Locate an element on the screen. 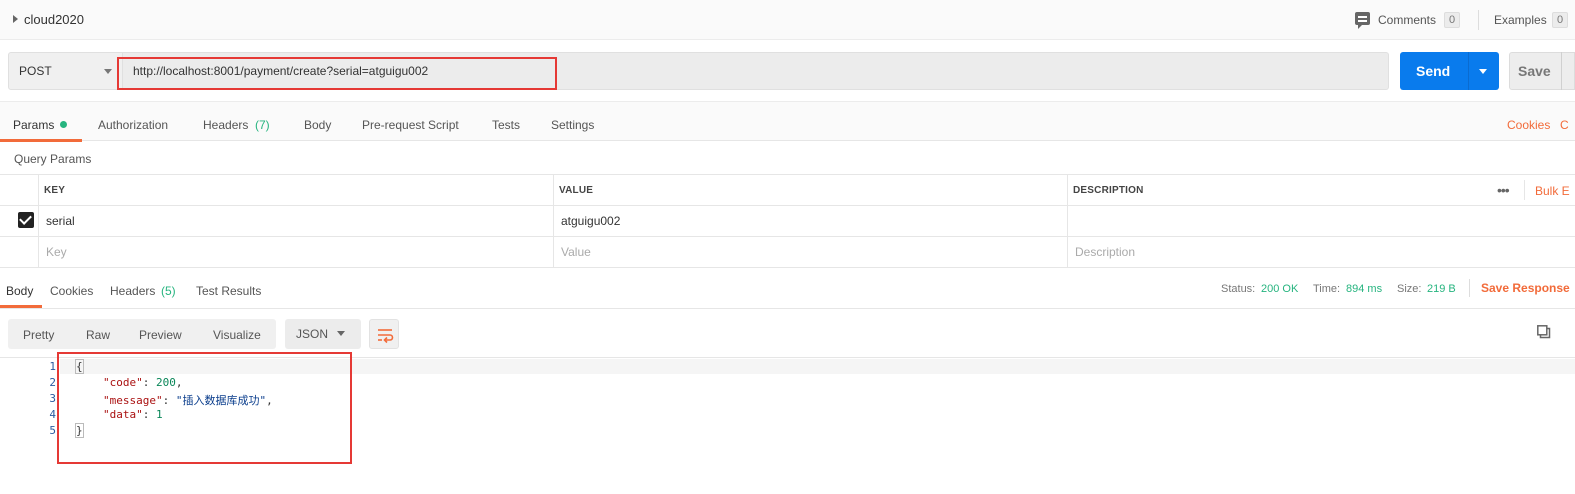 This screenshot has height=494, width=1575. save-response-button: Save Response is located at coordinates (1525, 288).